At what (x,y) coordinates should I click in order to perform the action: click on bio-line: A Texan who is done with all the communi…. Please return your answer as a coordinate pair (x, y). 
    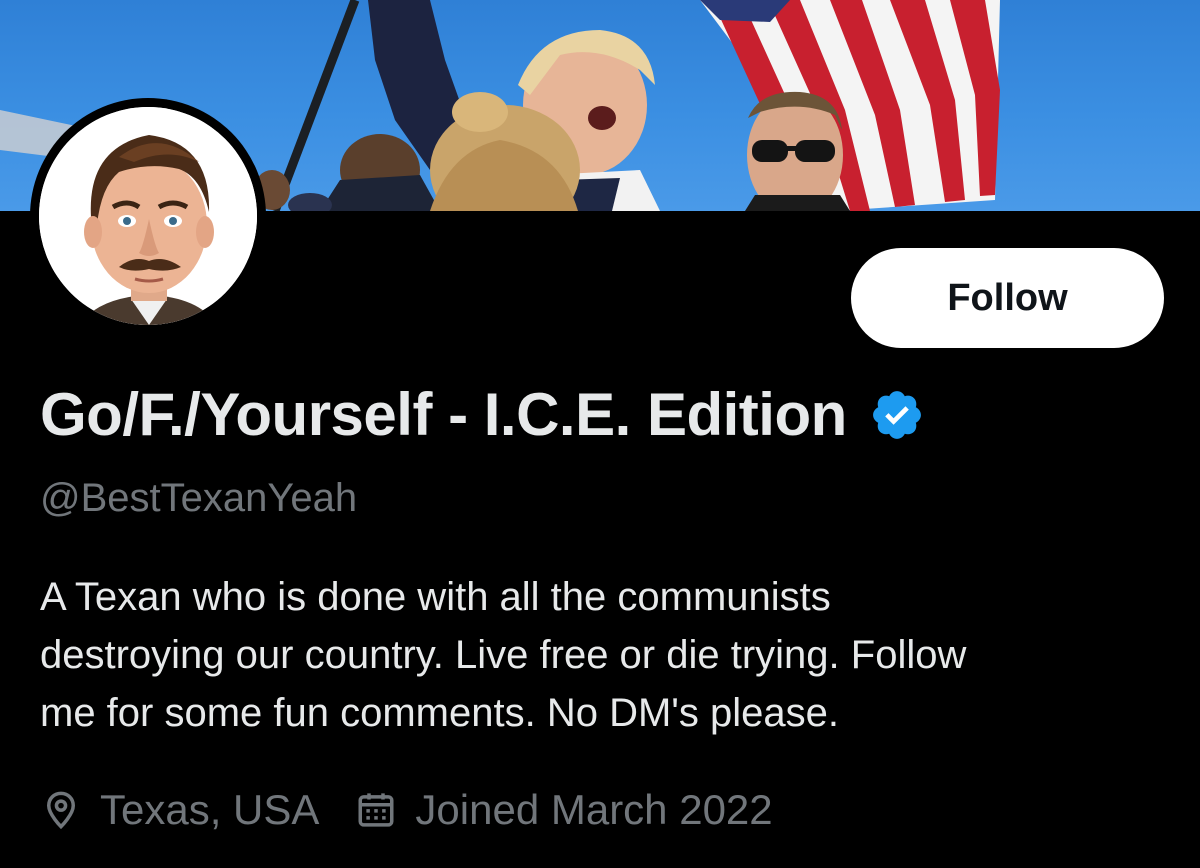
    Looking at the image, I should click on (435, 597).